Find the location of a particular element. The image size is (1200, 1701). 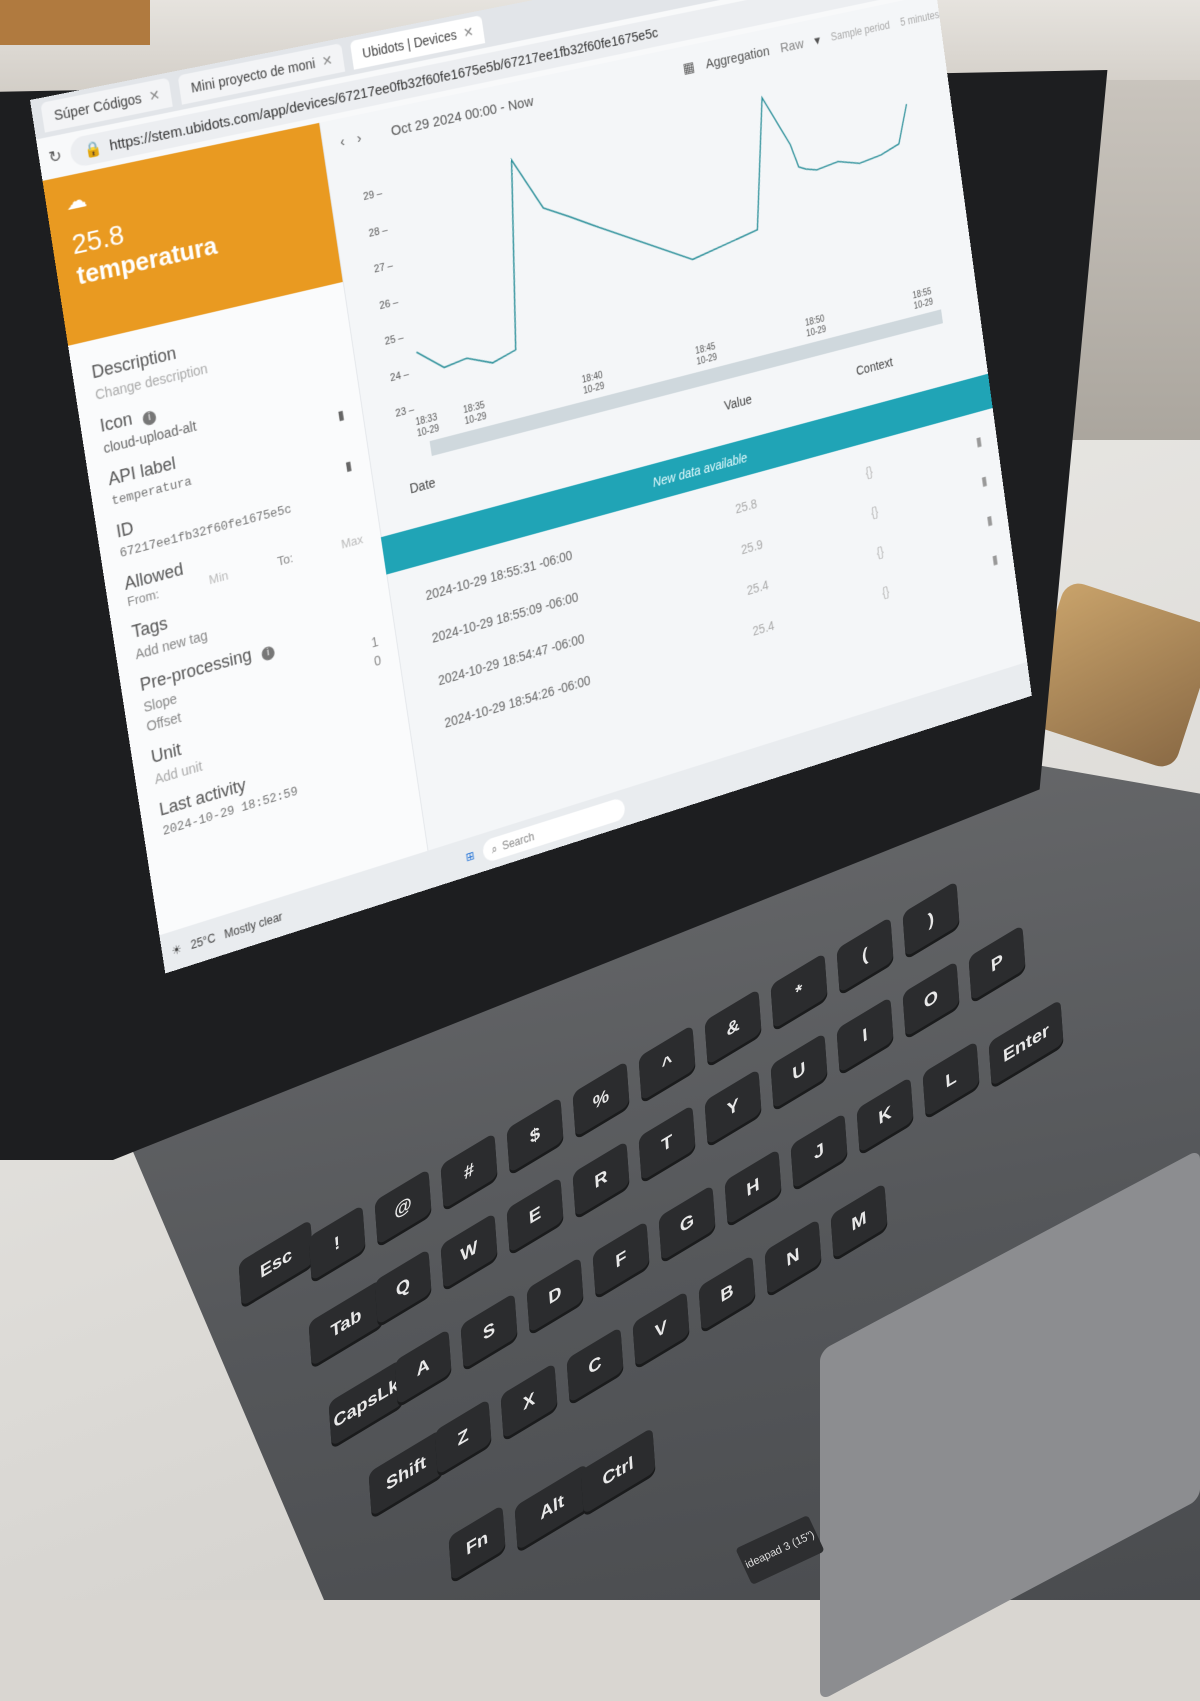

key-l: L is located at coordinates (951, 1079).